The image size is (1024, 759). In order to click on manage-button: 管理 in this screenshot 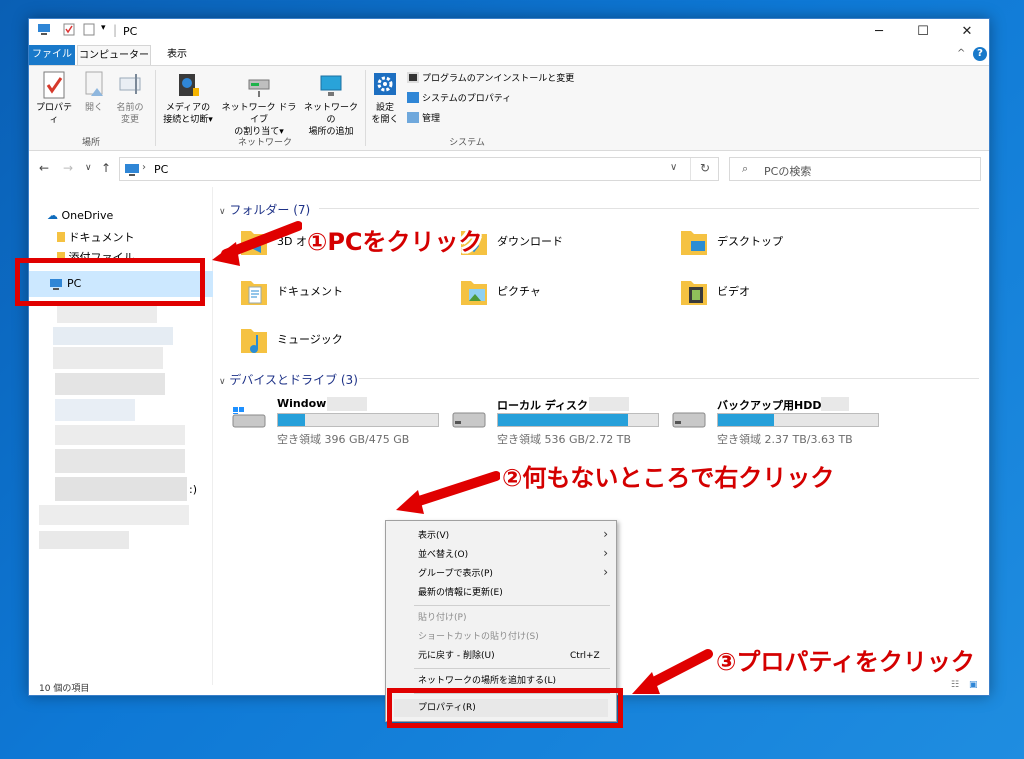, I will do `click(423, 119)`.